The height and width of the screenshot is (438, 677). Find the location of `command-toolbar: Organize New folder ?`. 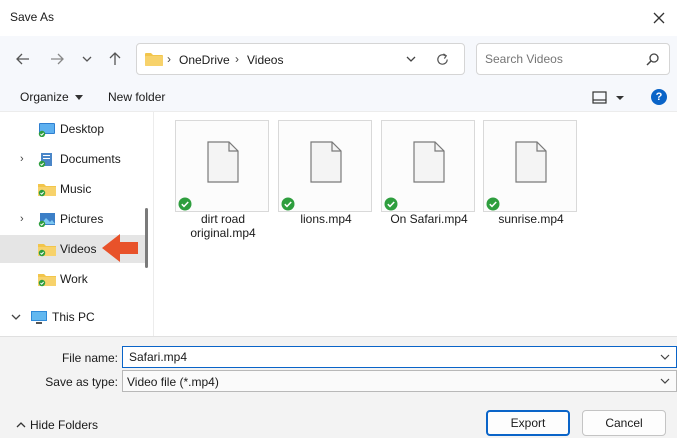

command-toolbar: Organize New folder ? is located at coordinates (338, 97).